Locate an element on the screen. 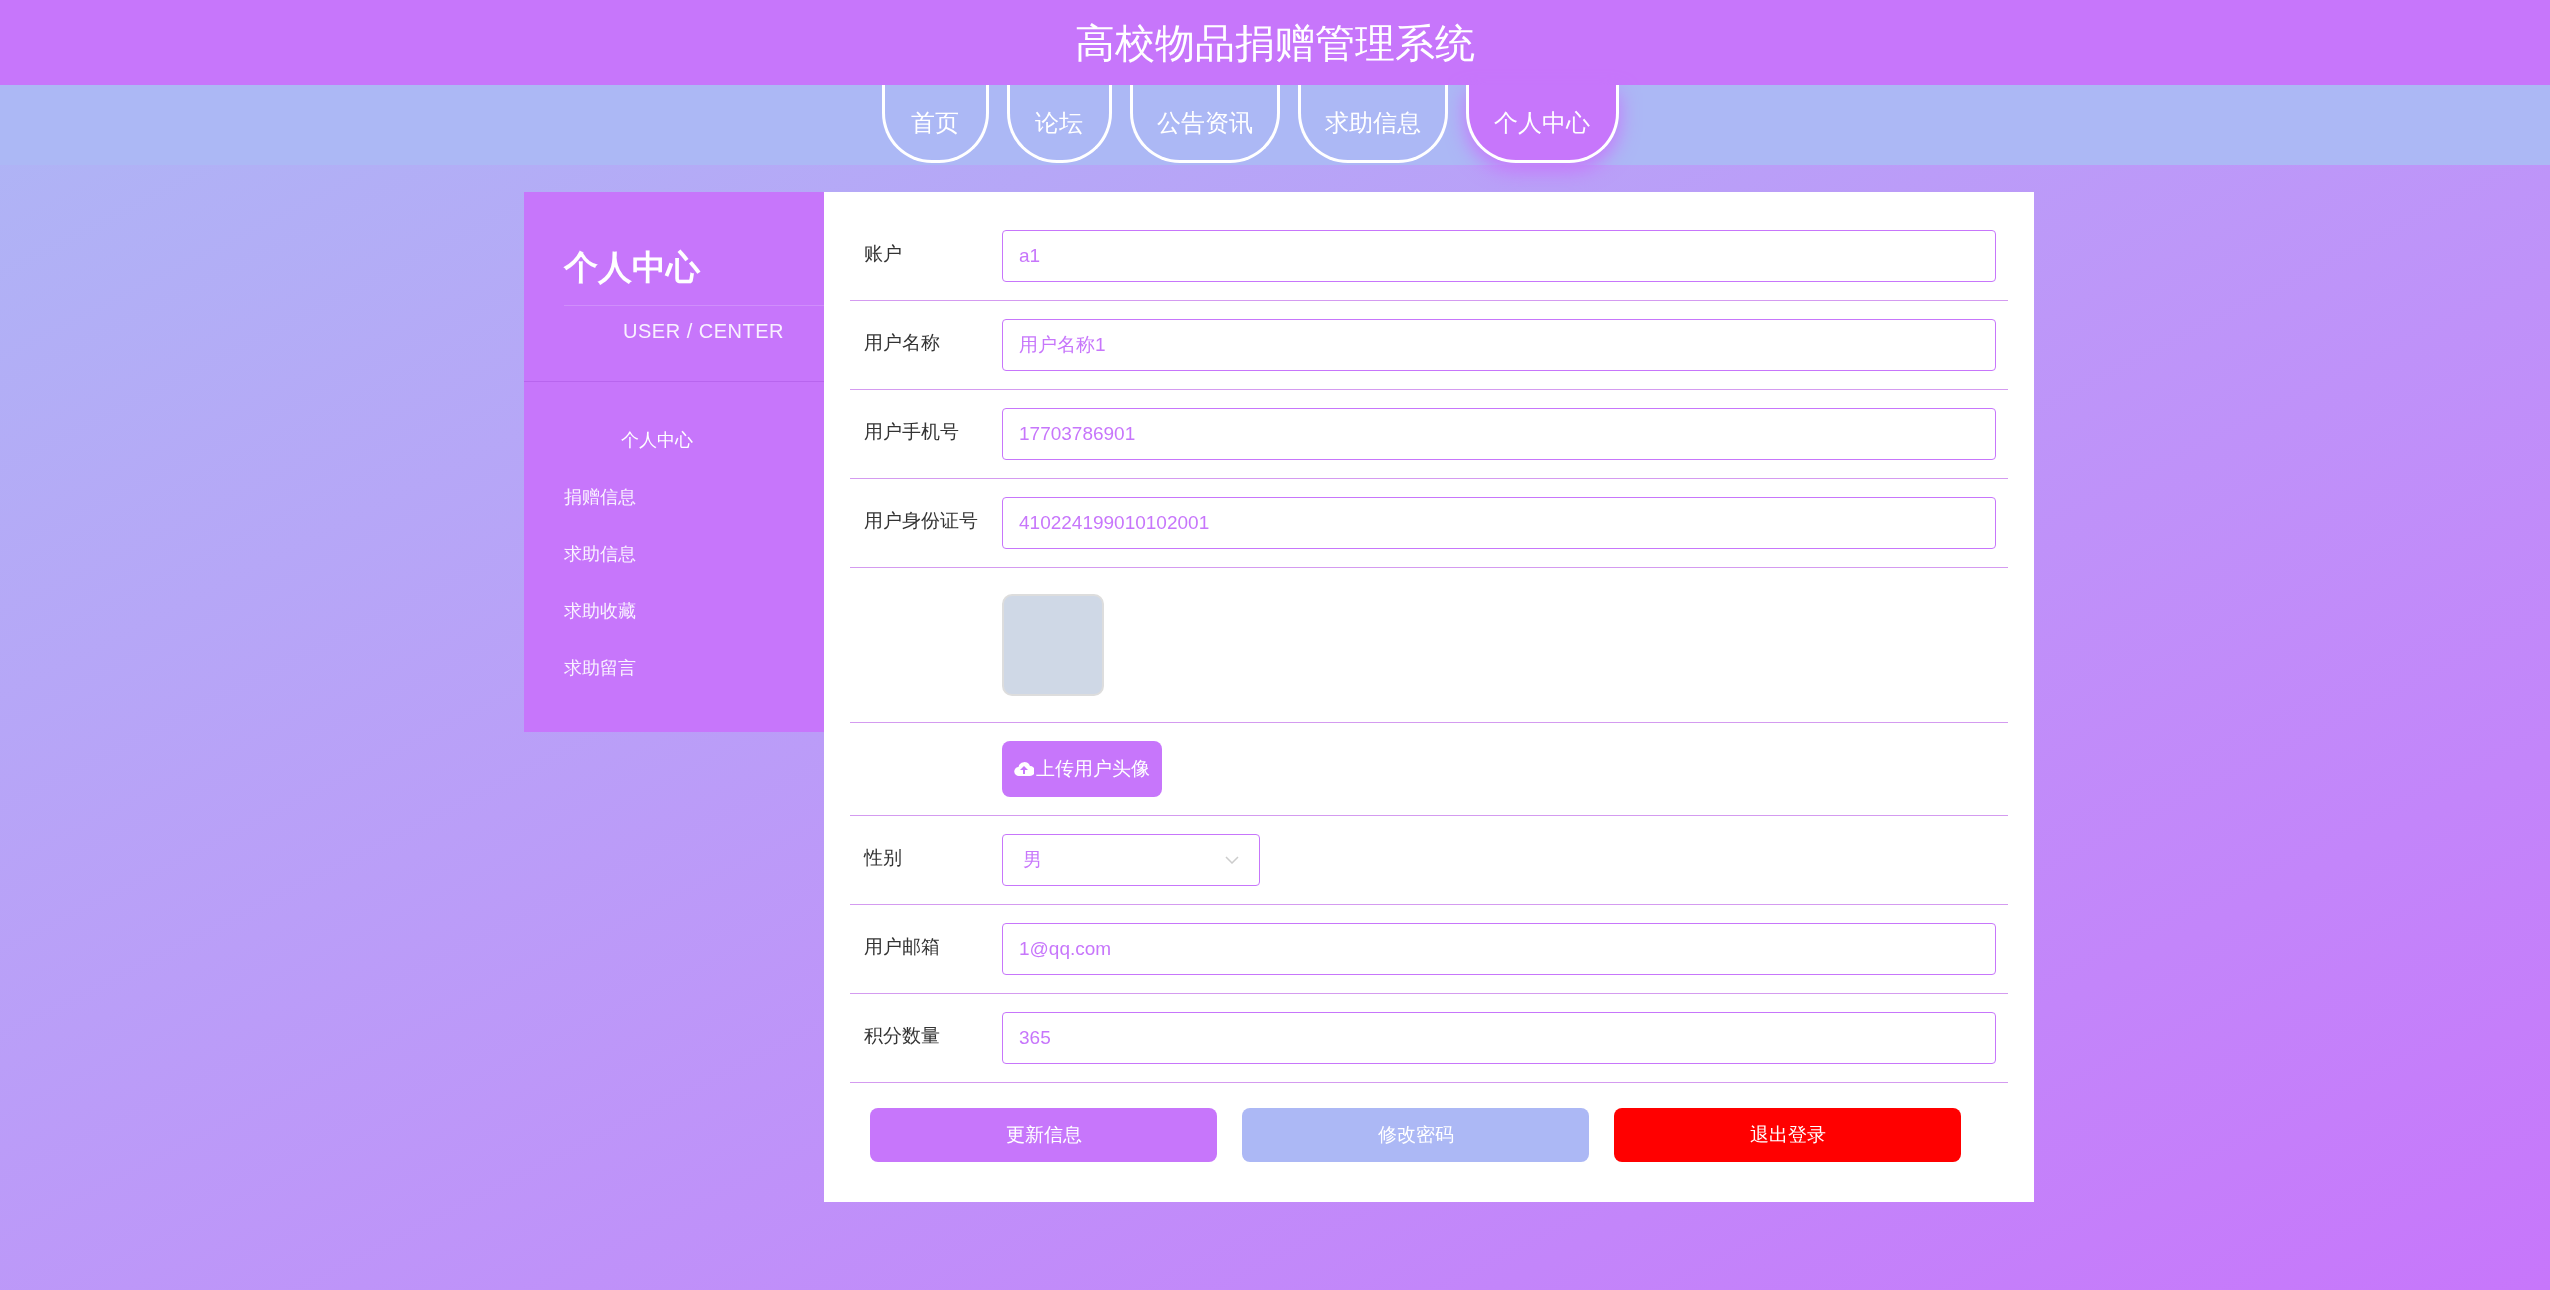  field-label: 性别 is located at coordinates (883, 857).